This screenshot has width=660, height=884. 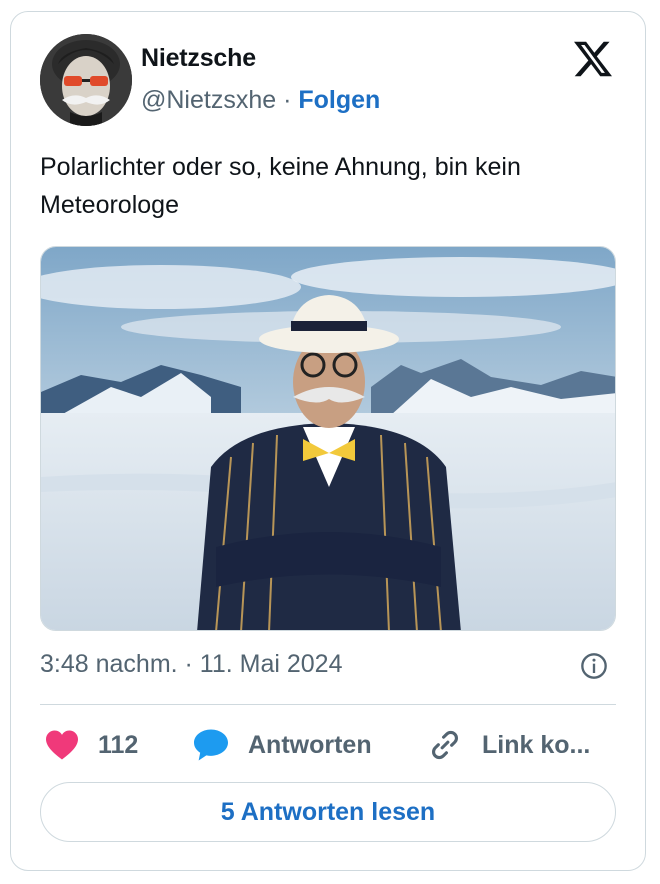 I want to click on divider, so click(x=328, y=704).